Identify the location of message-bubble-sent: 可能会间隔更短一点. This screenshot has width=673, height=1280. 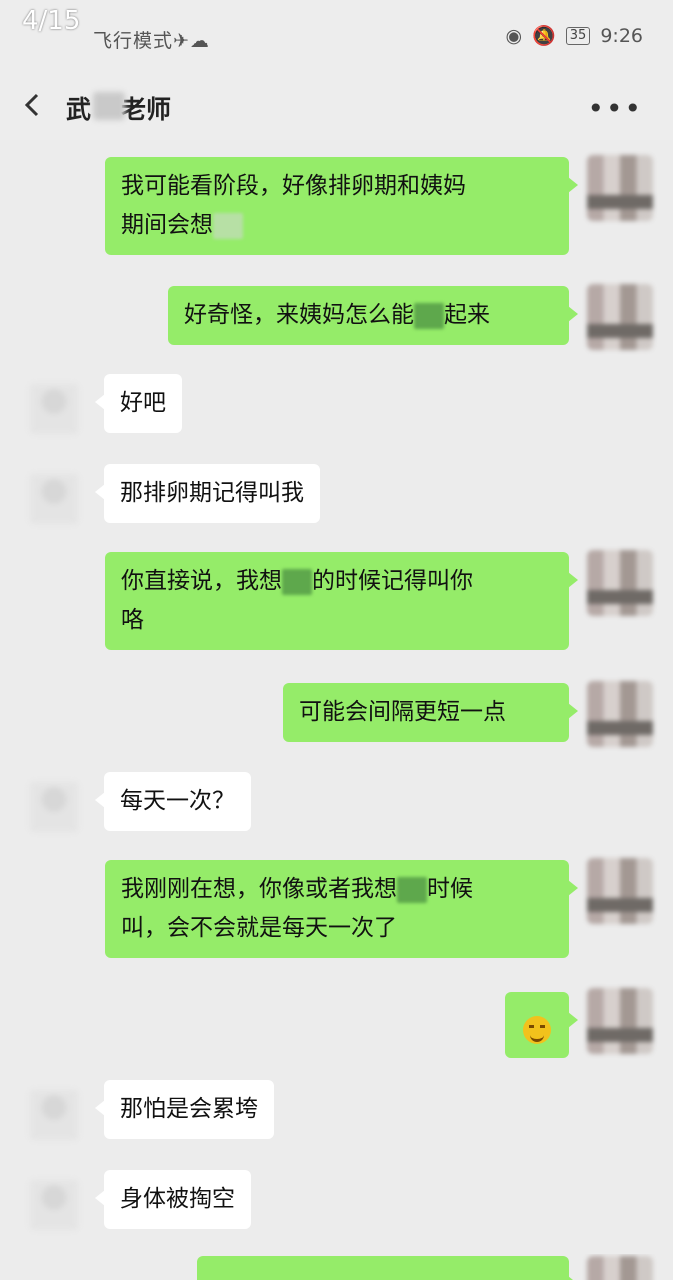
(430, 712).